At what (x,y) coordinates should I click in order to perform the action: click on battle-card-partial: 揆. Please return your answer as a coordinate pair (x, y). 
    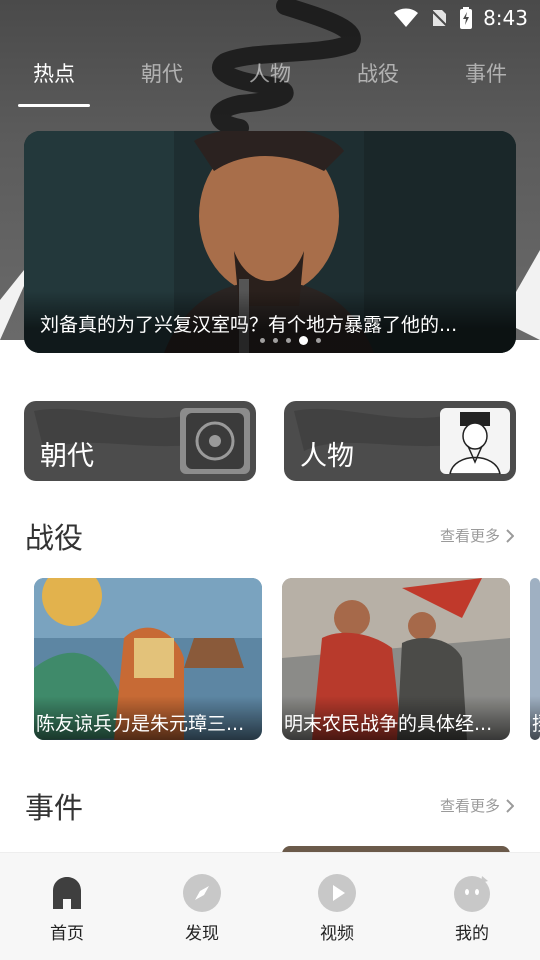
    Looking at the image, I should click on (535, 659).